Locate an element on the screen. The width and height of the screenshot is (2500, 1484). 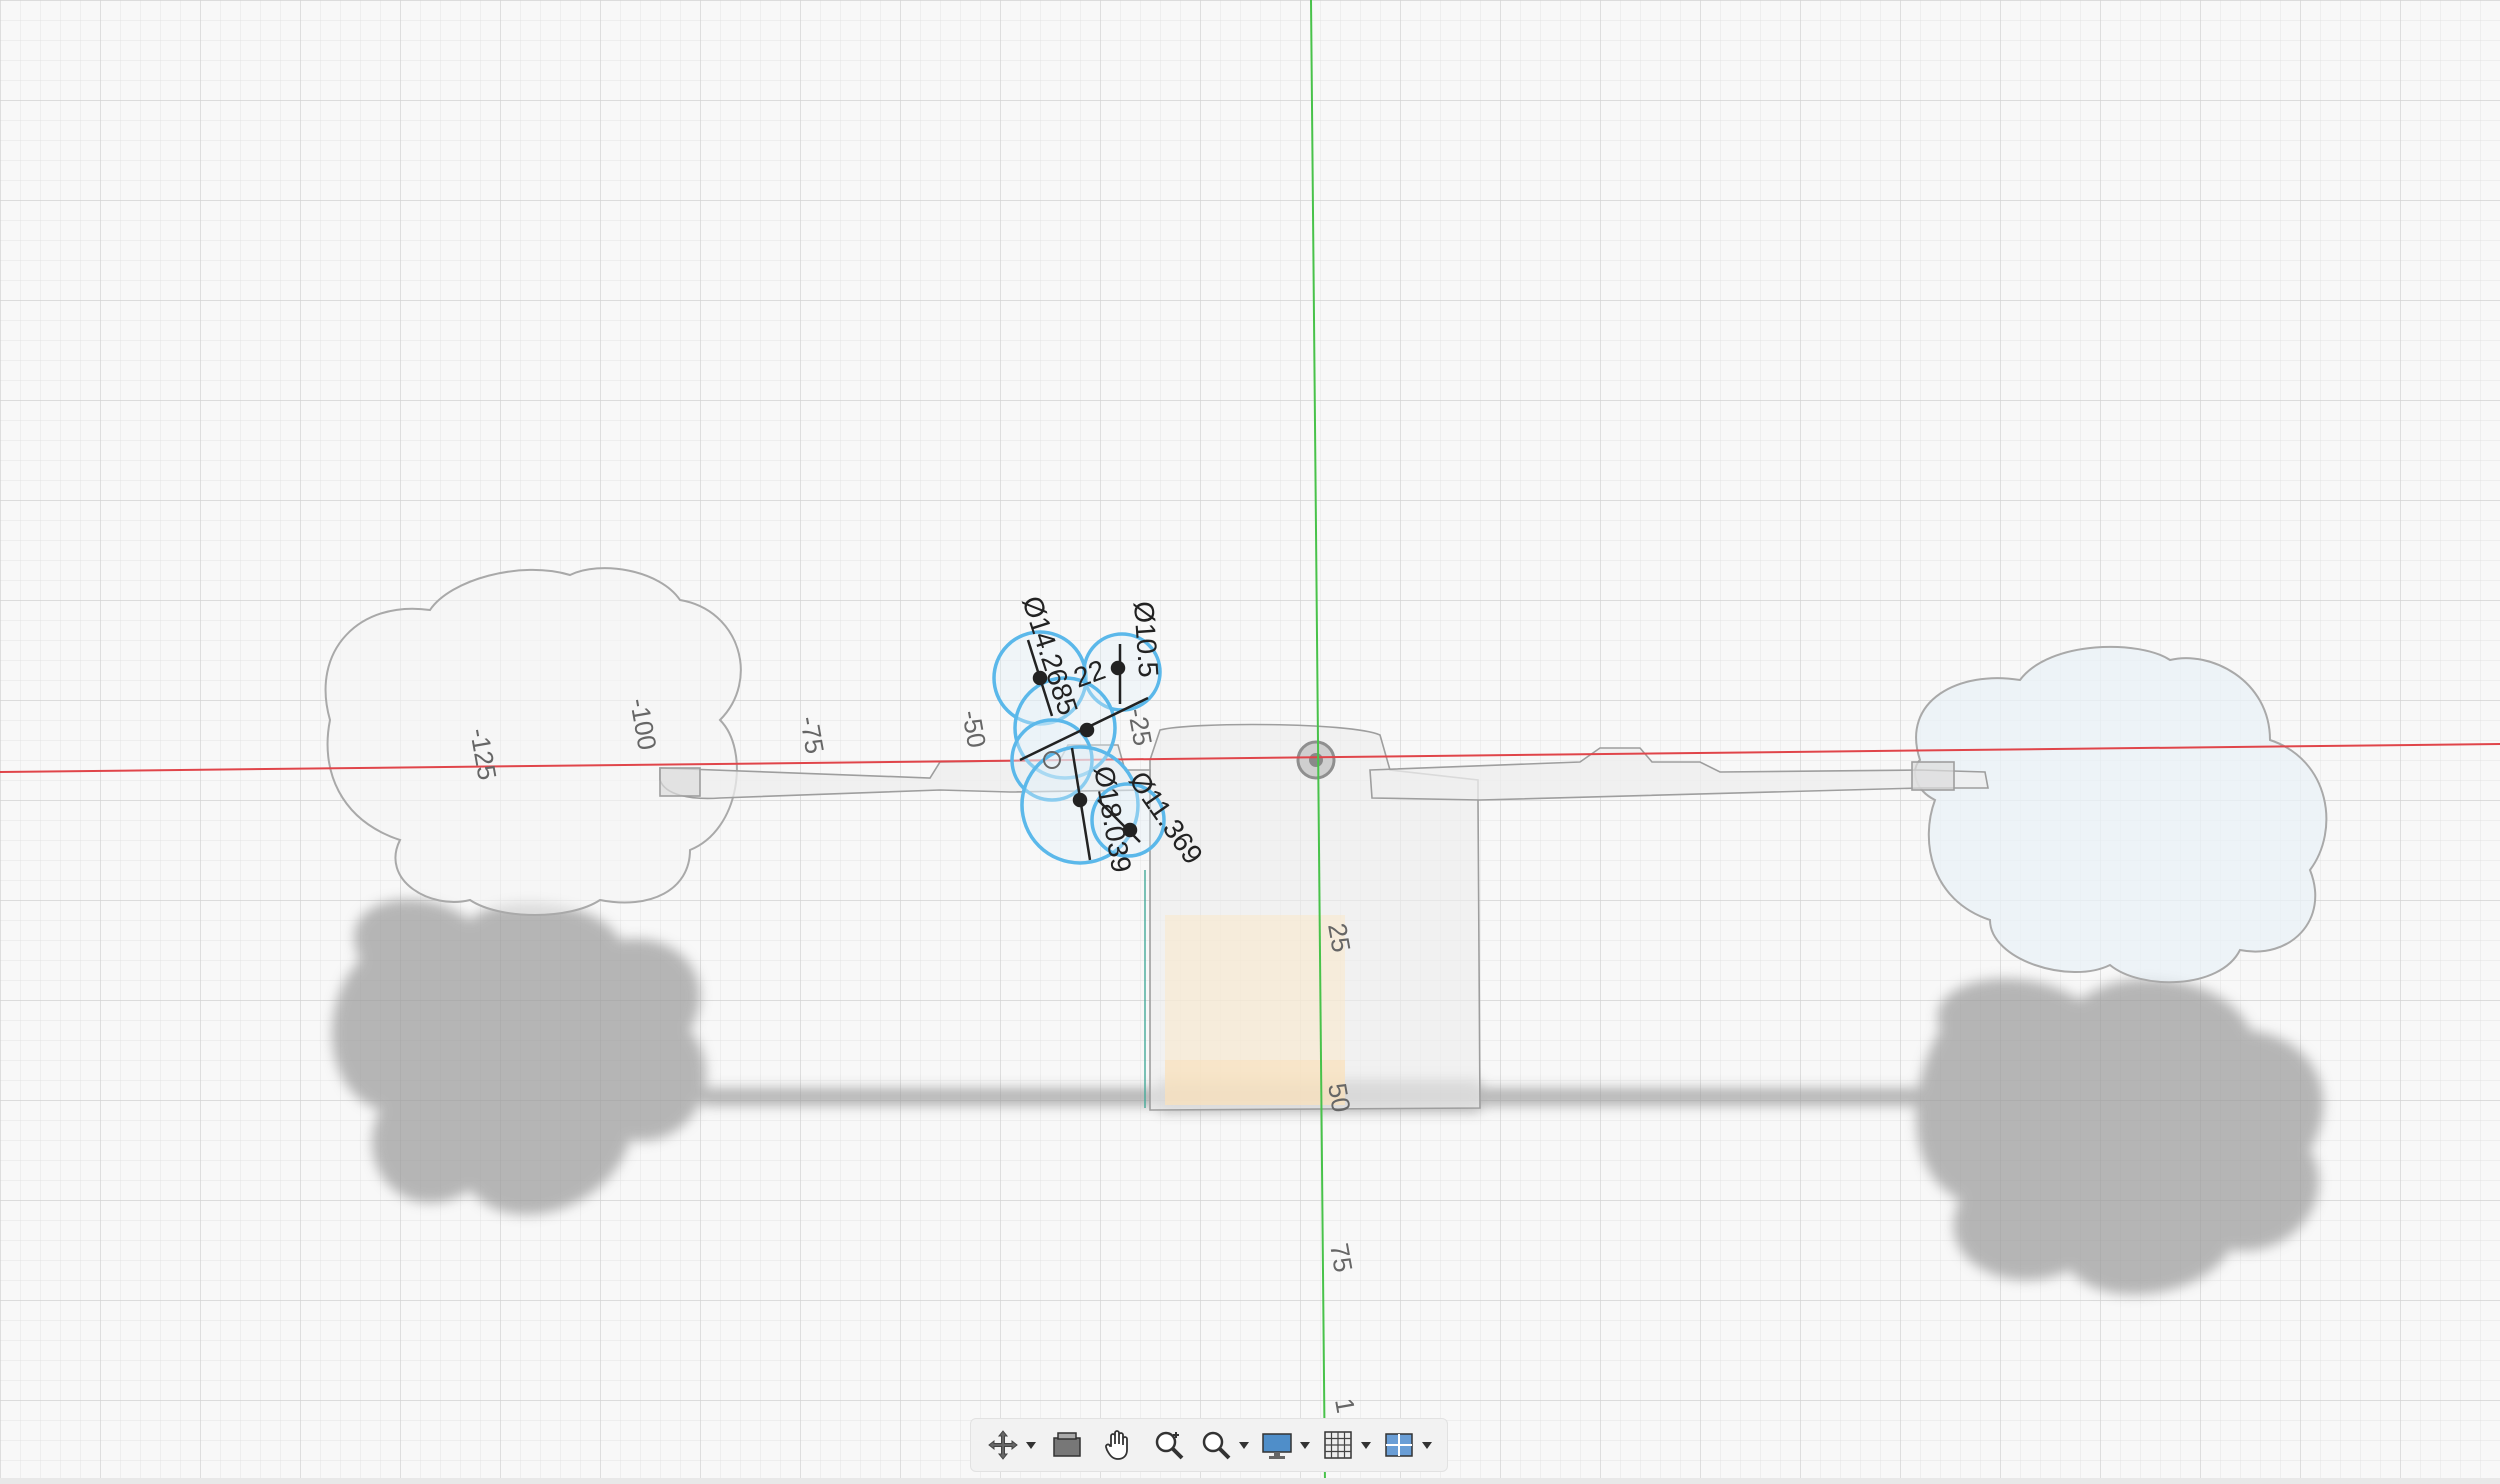
pan-button is located at coordinates (1118, 1445).